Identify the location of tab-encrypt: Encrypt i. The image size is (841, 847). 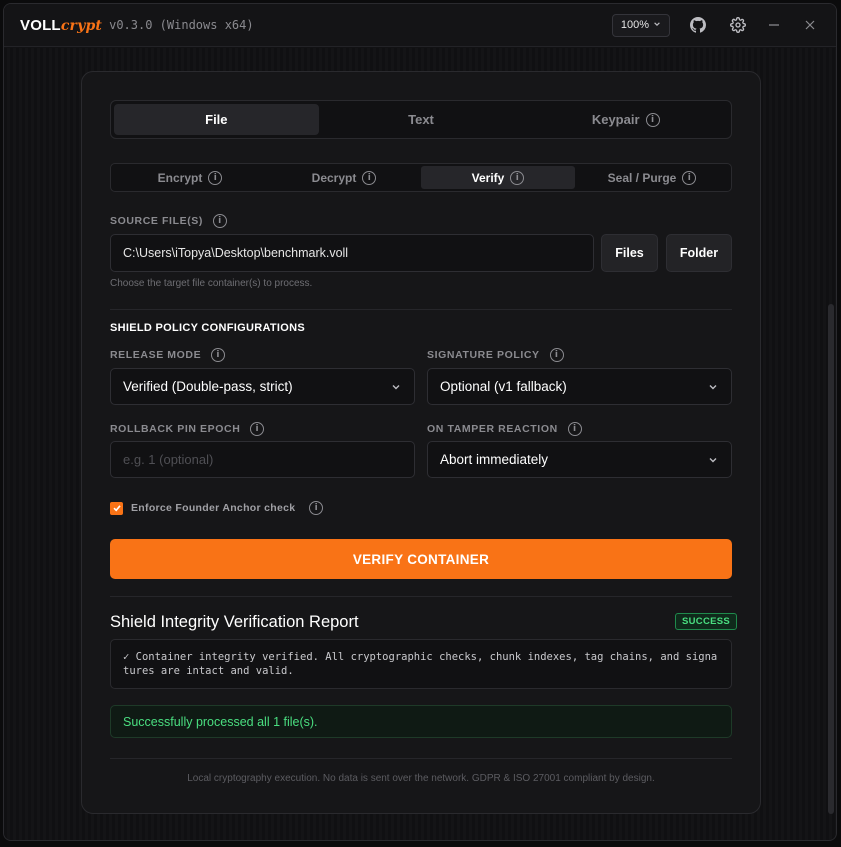
(190, 177).